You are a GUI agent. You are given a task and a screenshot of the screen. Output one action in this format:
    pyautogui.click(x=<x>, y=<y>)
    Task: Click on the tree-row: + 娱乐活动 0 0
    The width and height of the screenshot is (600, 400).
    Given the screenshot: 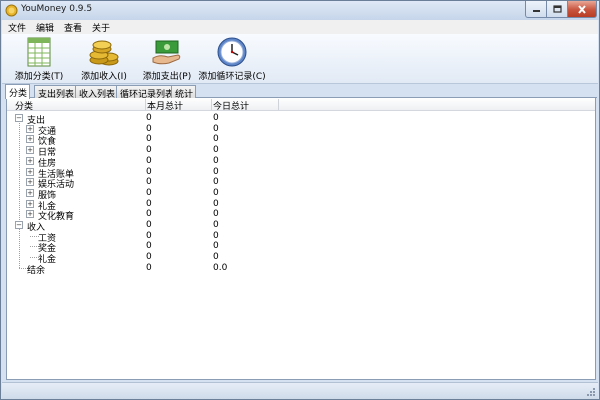 What is the action you would take?
    pyautogui.click(x=301, y=183)
    